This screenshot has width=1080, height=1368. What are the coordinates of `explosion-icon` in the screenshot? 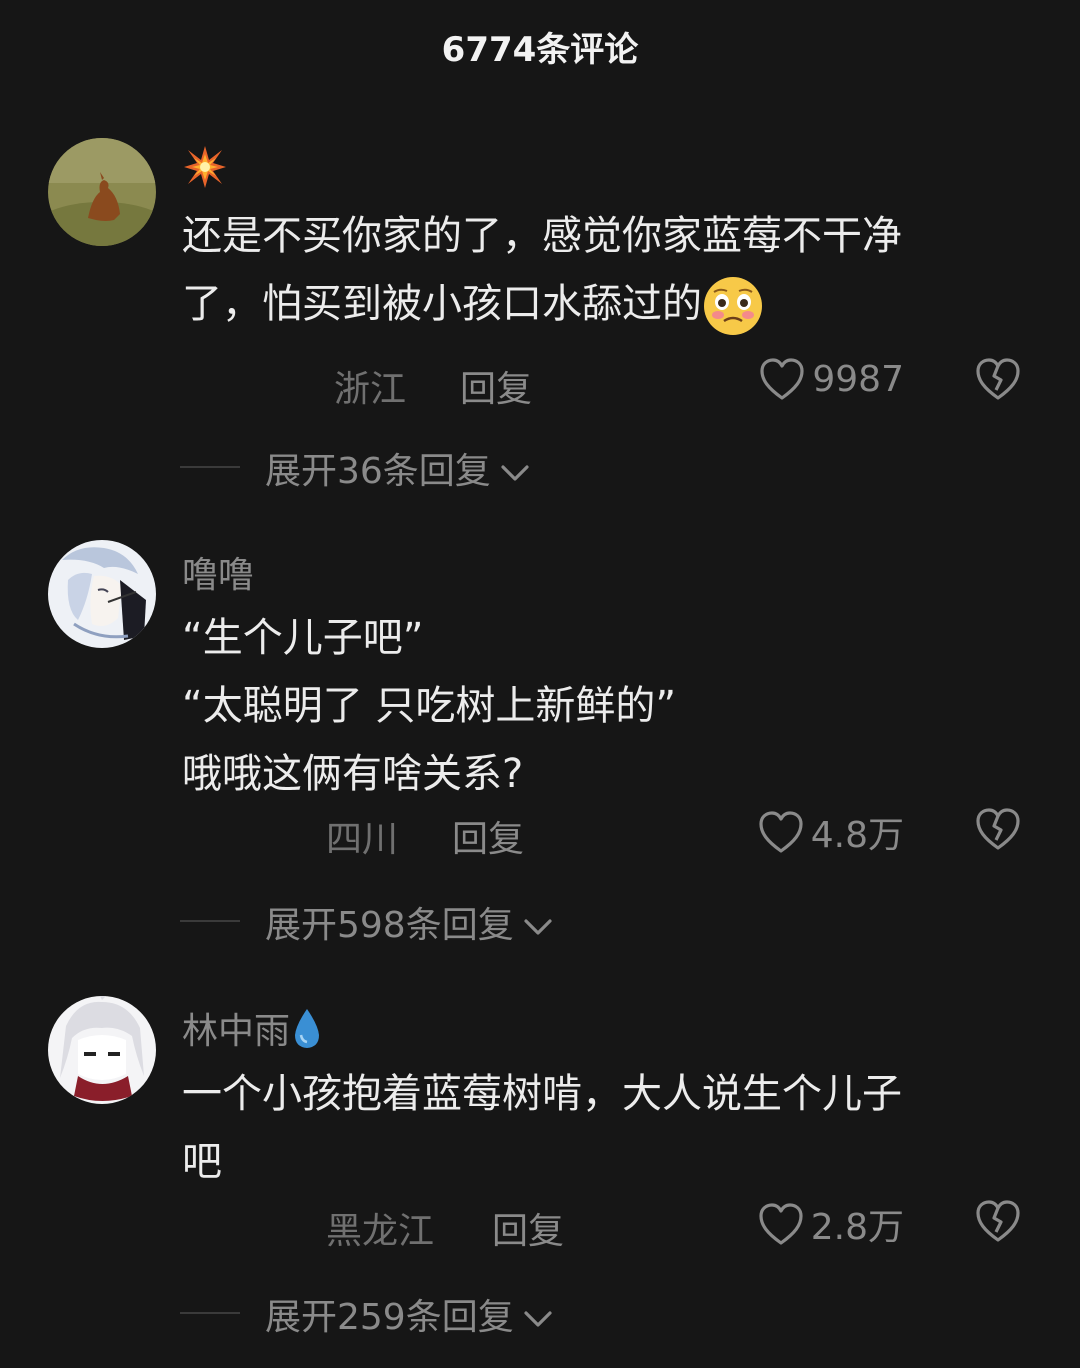 It's located at (205, 171).